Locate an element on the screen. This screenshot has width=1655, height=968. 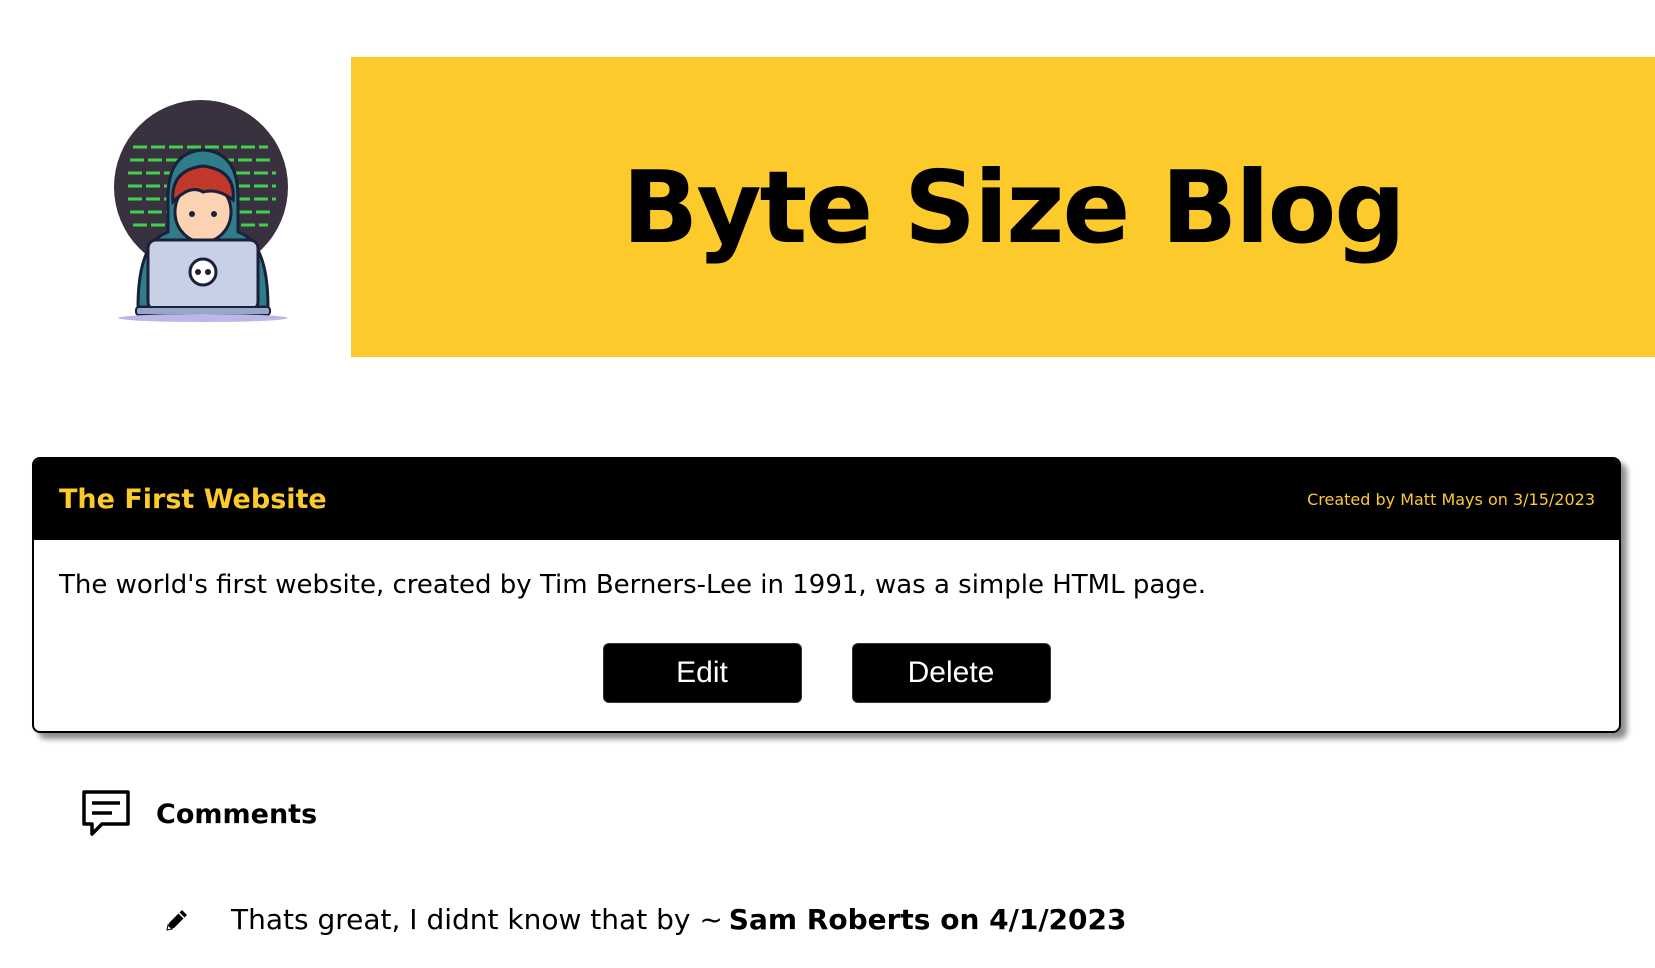
logo-hacker-avatar is located at coordinates (198, 208).